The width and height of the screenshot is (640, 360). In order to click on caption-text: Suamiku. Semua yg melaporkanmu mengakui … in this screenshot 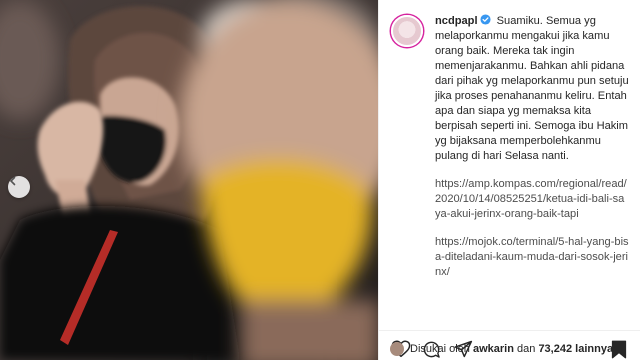, I will do `click(532, 88)`.